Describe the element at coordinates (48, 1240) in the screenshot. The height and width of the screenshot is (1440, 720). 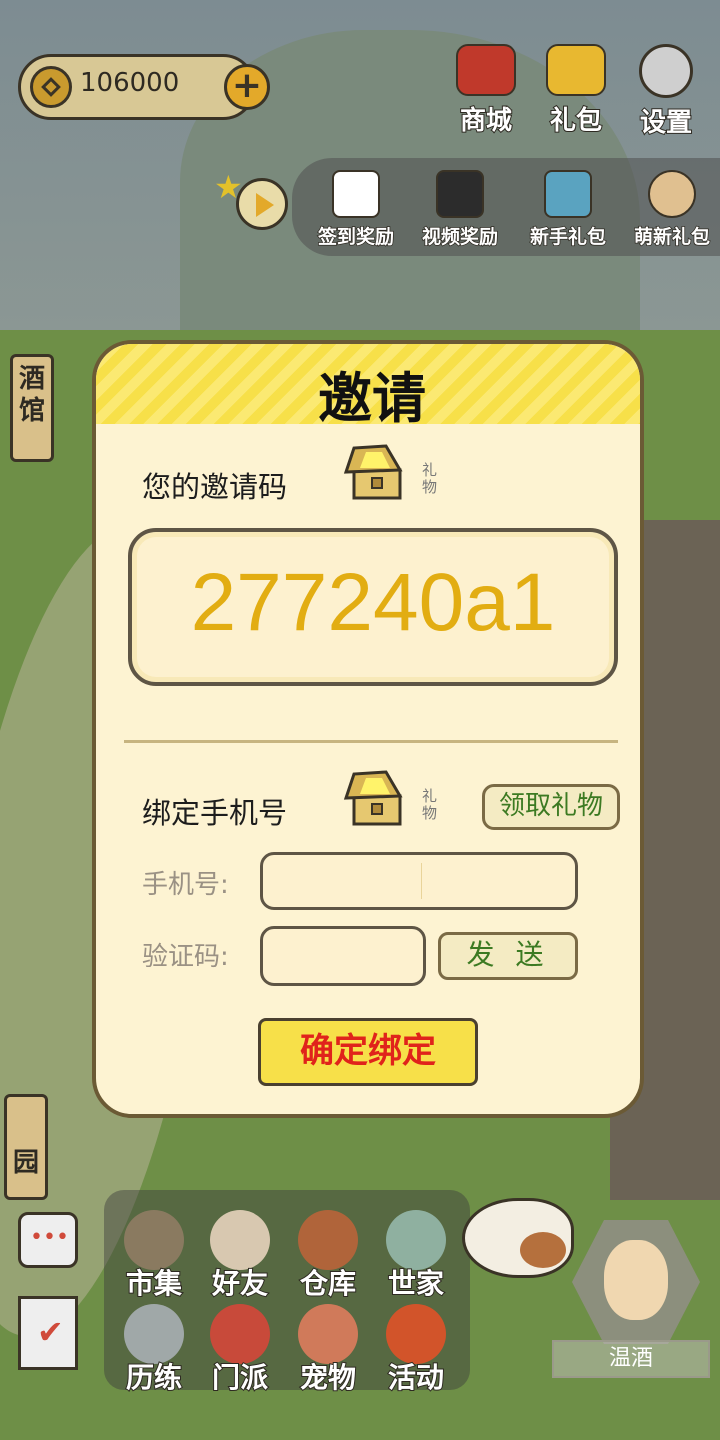
I see `chat-button` at that location.